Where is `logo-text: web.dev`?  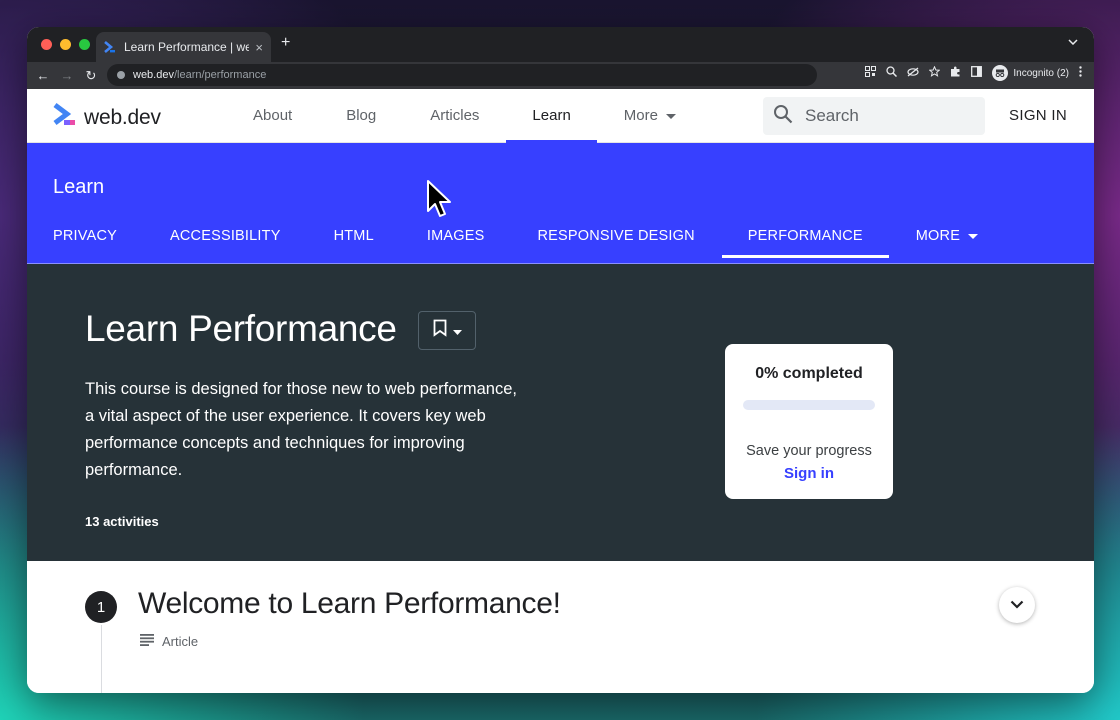
logo-text: web.dev is located at coordinates (122, 117).